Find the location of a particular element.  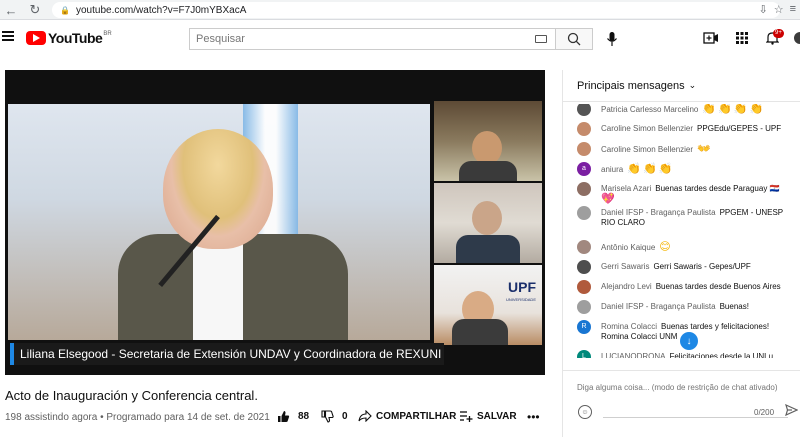

upf-logo: UPF is located at coordinates (522, 287).